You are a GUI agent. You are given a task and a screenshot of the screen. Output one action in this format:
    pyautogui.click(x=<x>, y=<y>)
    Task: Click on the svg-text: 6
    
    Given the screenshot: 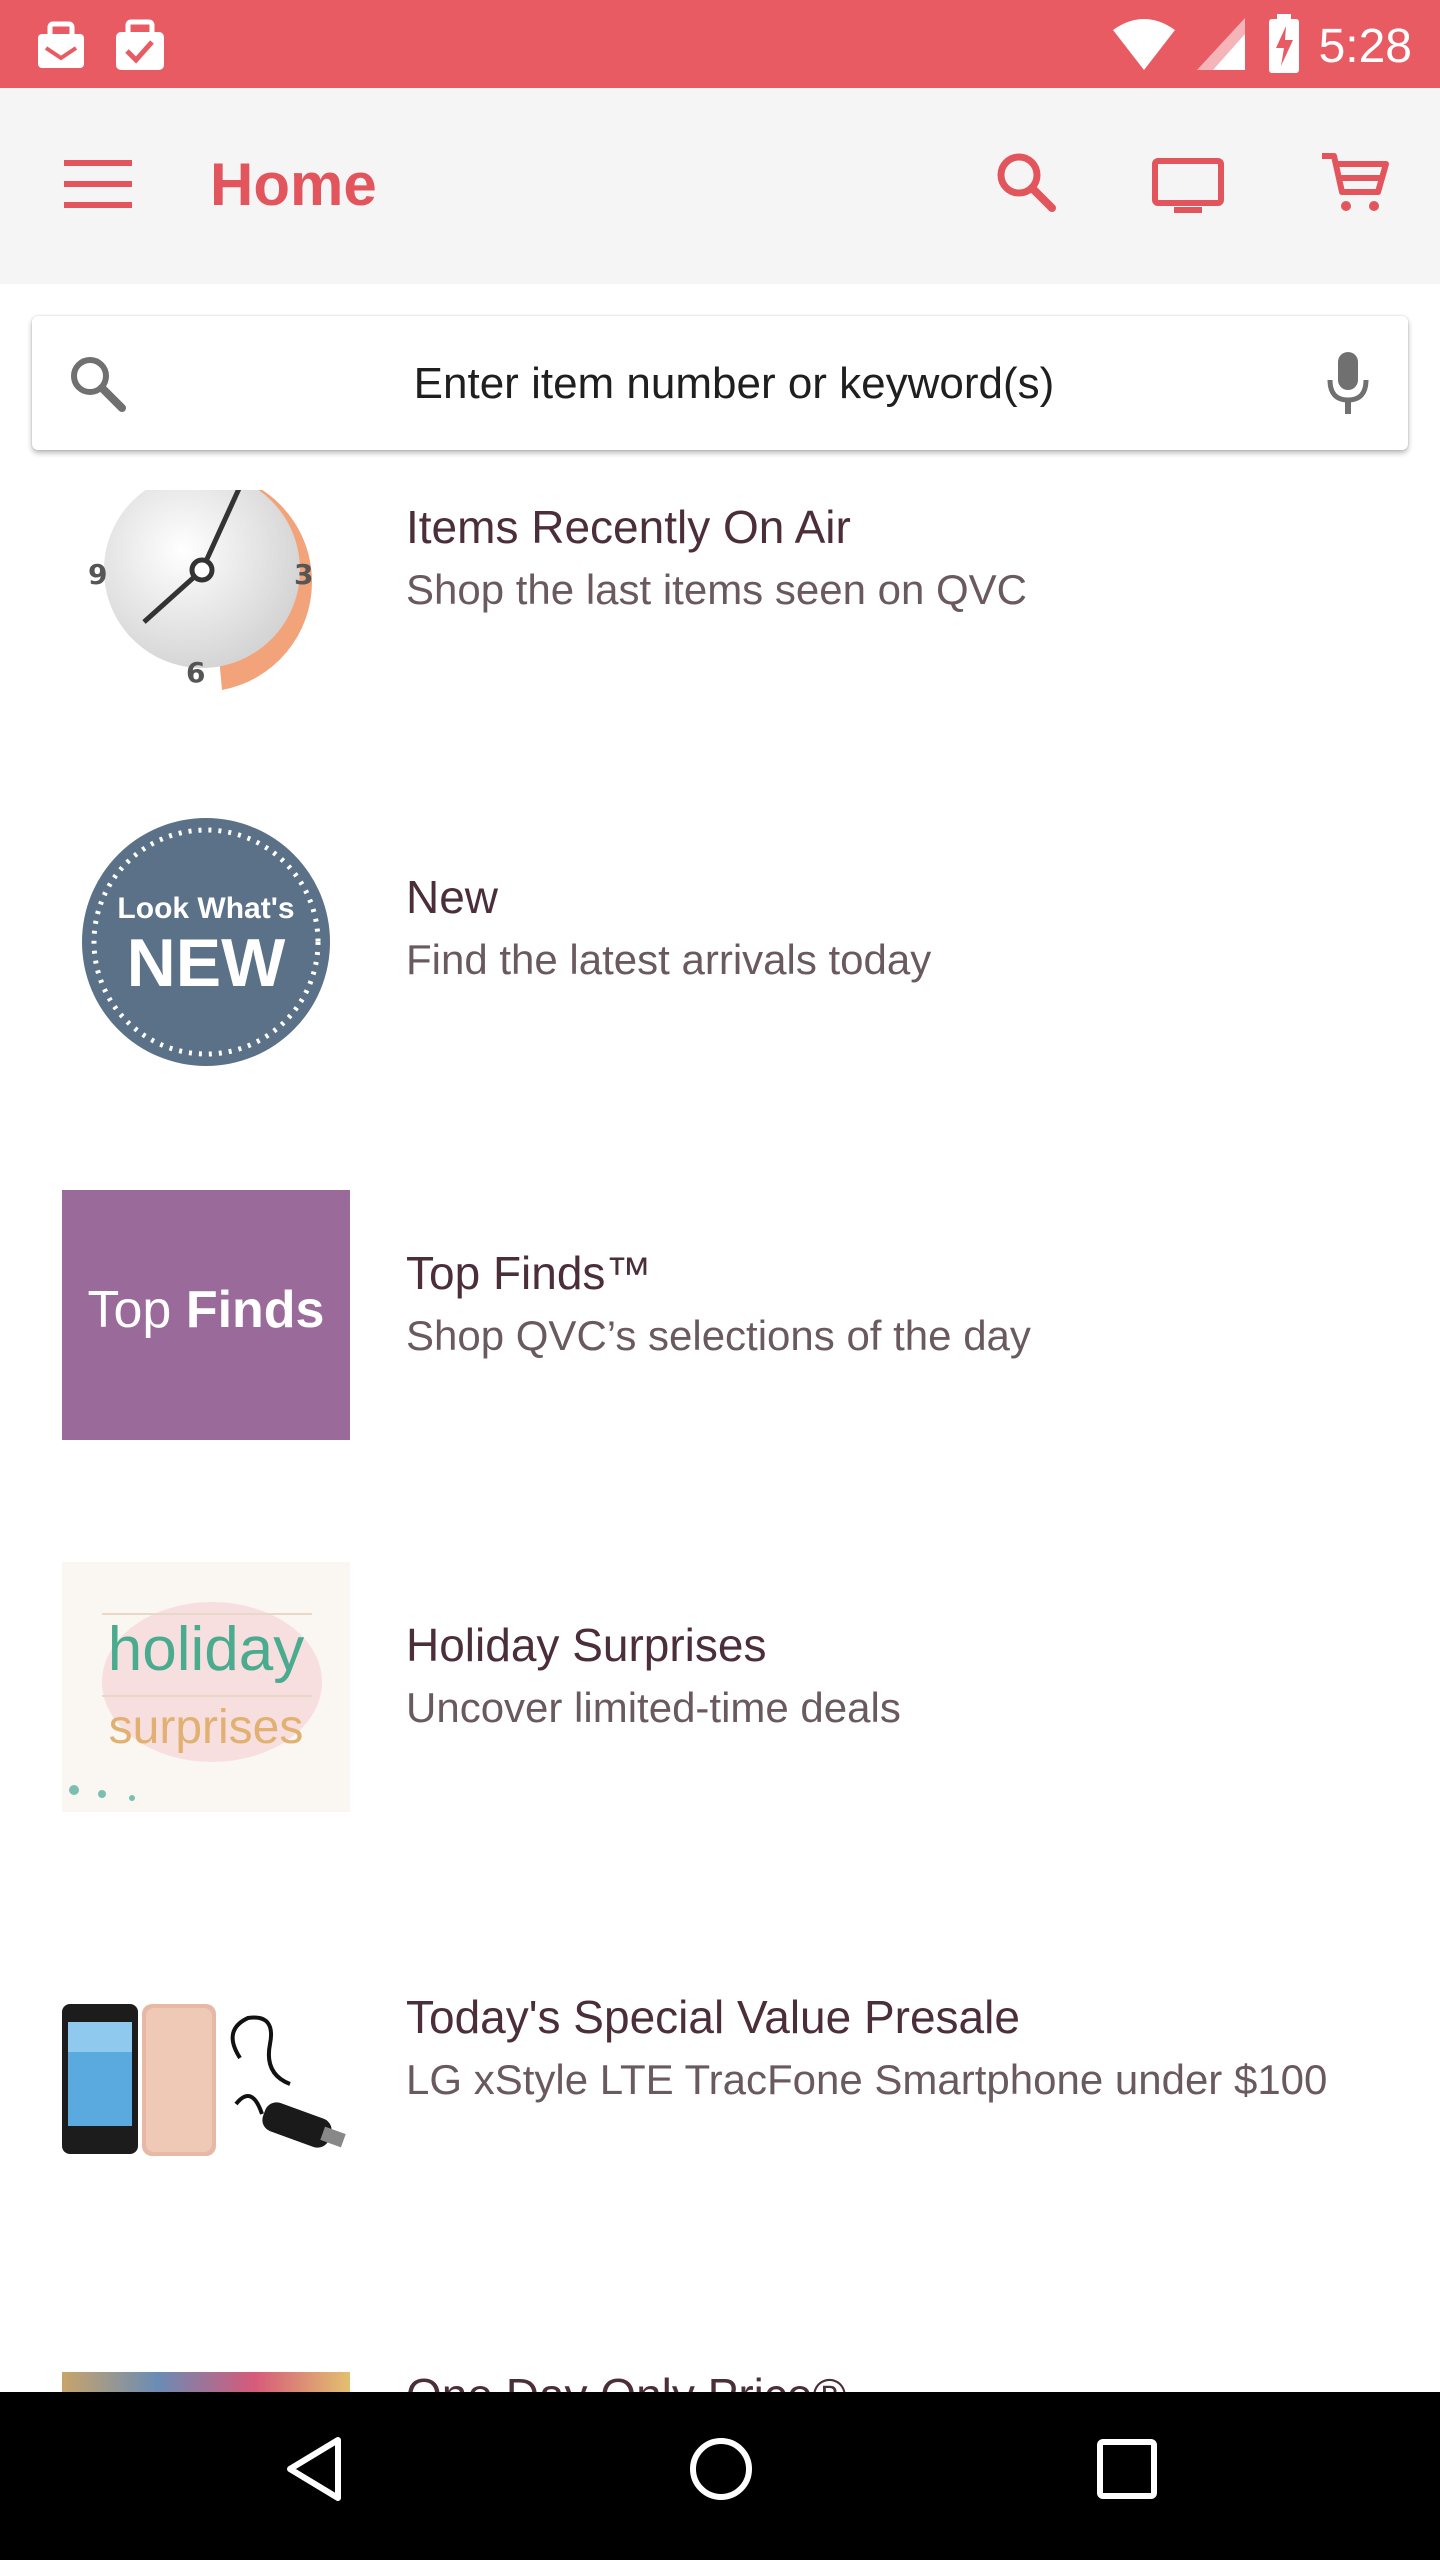 What is the action you would take?
    pyautogui.click(x=195, y=672)
    